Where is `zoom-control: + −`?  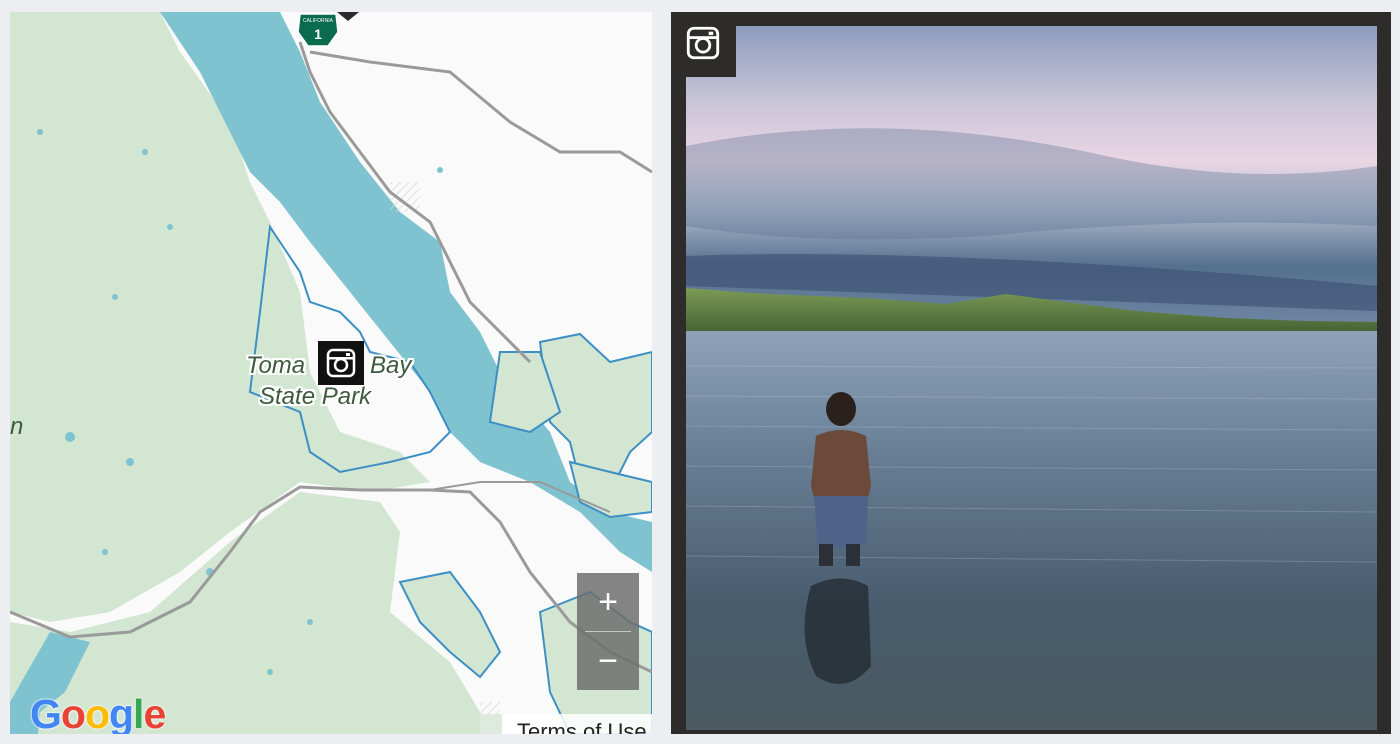
zoom-control: + − is located at coordinates (608, 631).